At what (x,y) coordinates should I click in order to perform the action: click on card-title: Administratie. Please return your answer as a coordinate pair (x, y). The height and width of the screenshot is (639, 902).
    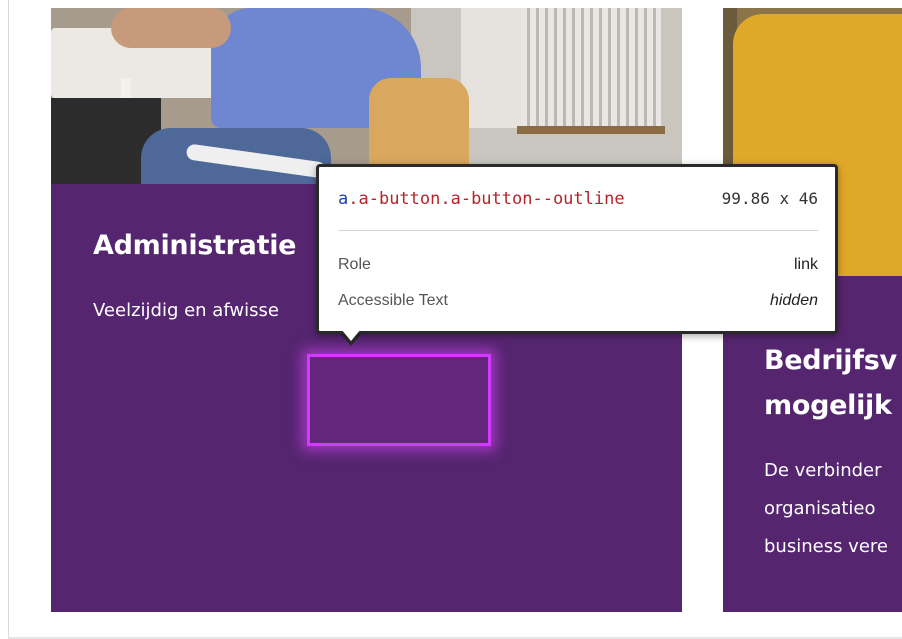
    Looking at the image, I should click on (195, 245).